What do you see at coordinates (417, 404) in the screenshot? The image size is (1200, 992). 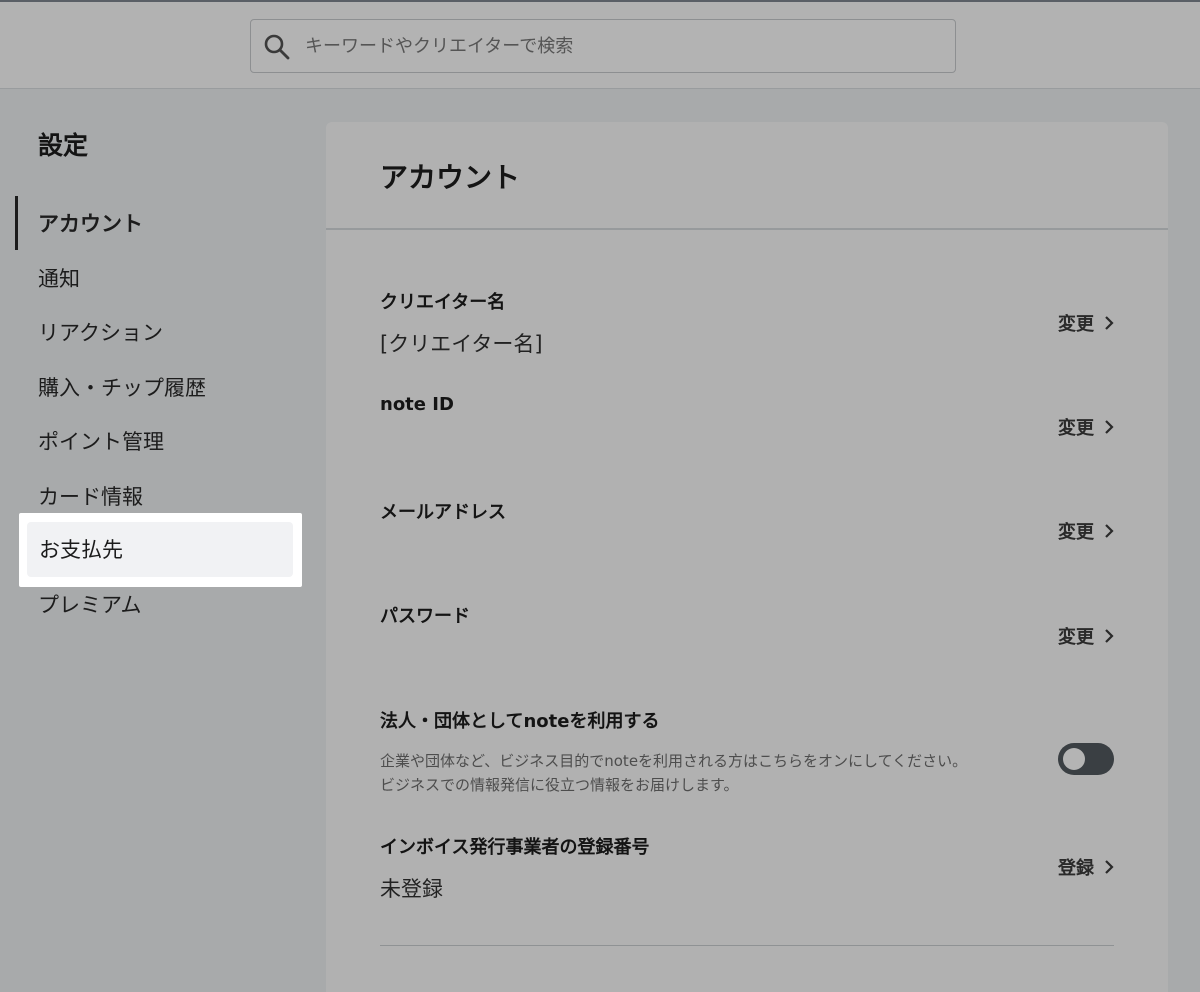 I see `note-id-label: note ID` at bounding box center [417, 404].